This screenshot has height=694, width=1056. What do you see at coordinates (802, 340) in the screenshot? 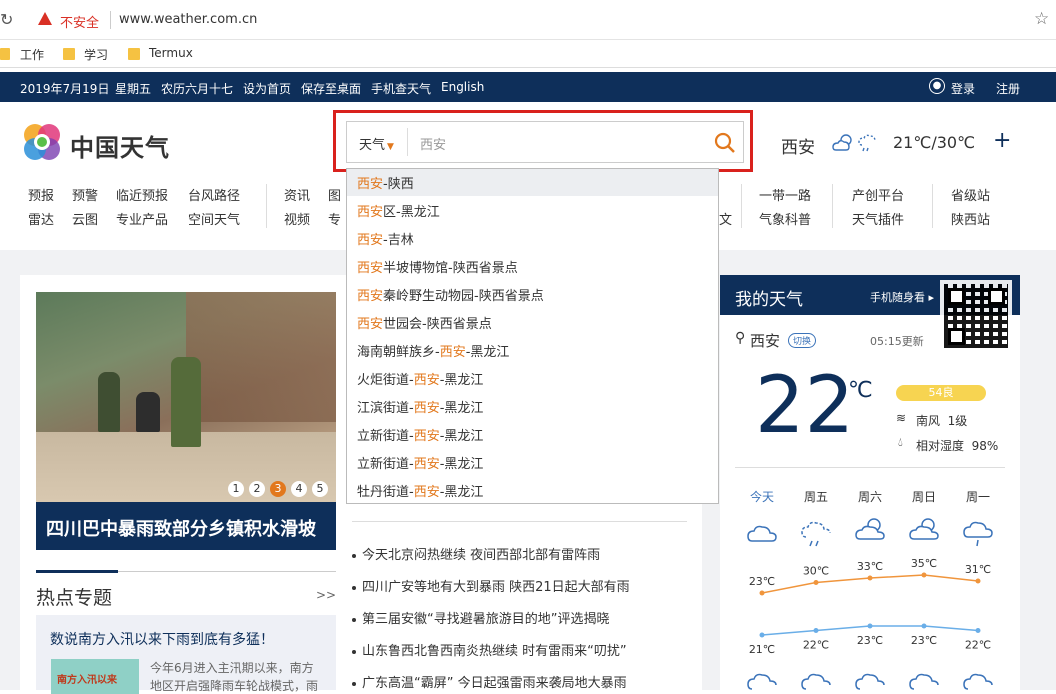
I see `switch-city-button: 切换` at bounding box center [802, 340].